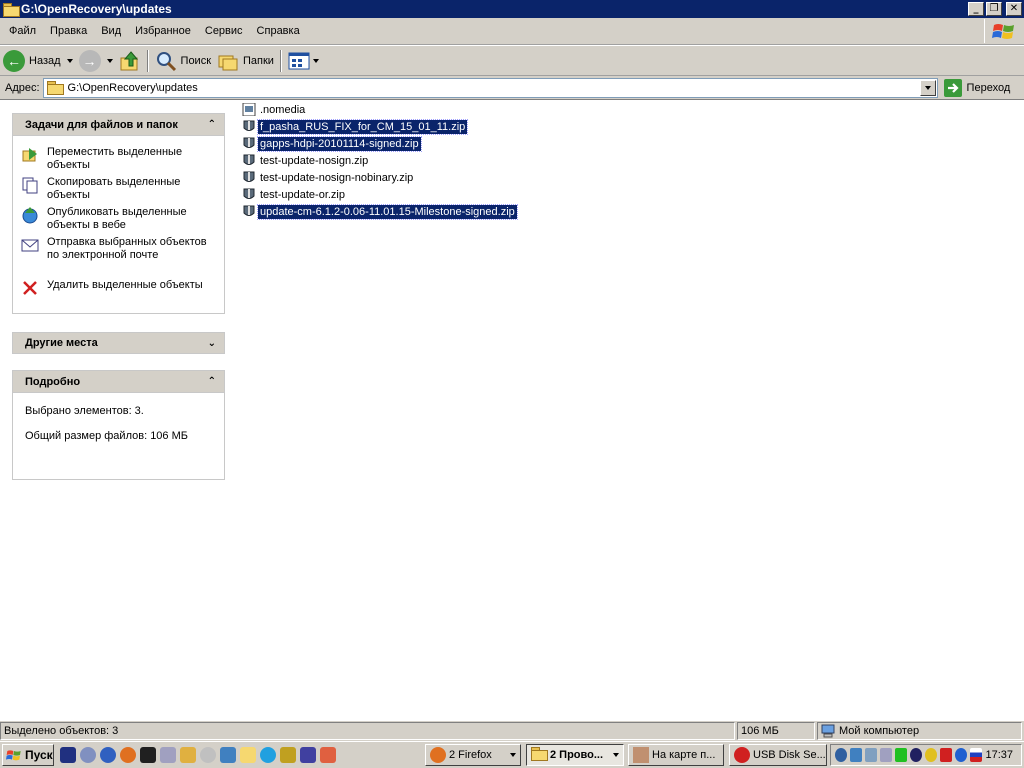  I want to click on task-publish: Опубликовать выделенные объекты в вебе, so click(118, 217).